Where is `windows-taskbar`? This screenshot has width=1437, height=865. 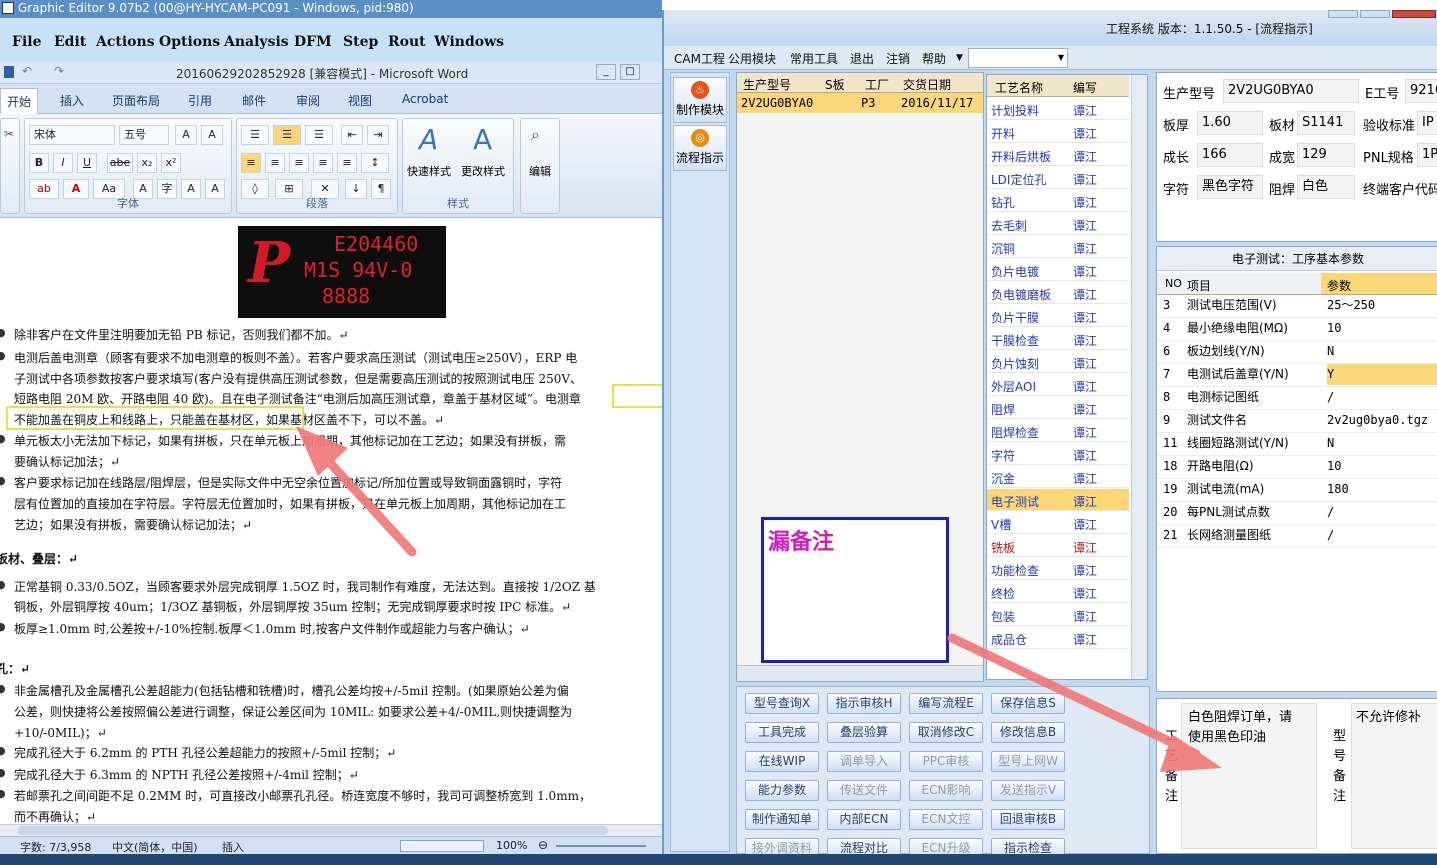 windows-taskbar is located at coordinates (718, 859).